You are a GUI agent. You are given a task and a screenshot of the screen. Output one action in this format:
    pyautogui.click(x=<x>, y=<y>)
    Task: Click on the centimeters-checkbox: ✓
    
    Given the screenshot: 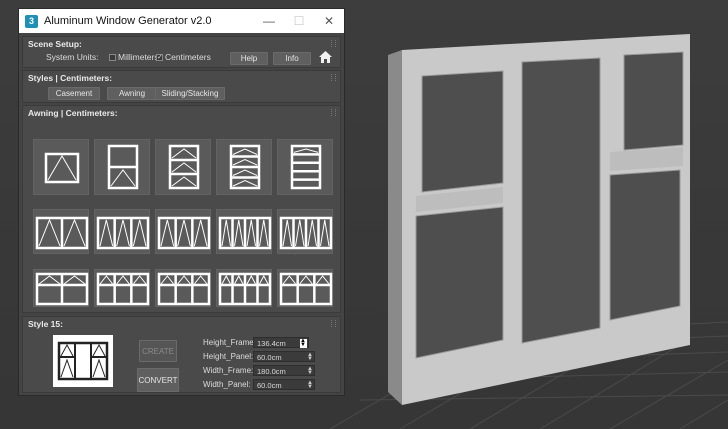 What is the action you would take?
    pyautogui.click(x=159, y=57)
    